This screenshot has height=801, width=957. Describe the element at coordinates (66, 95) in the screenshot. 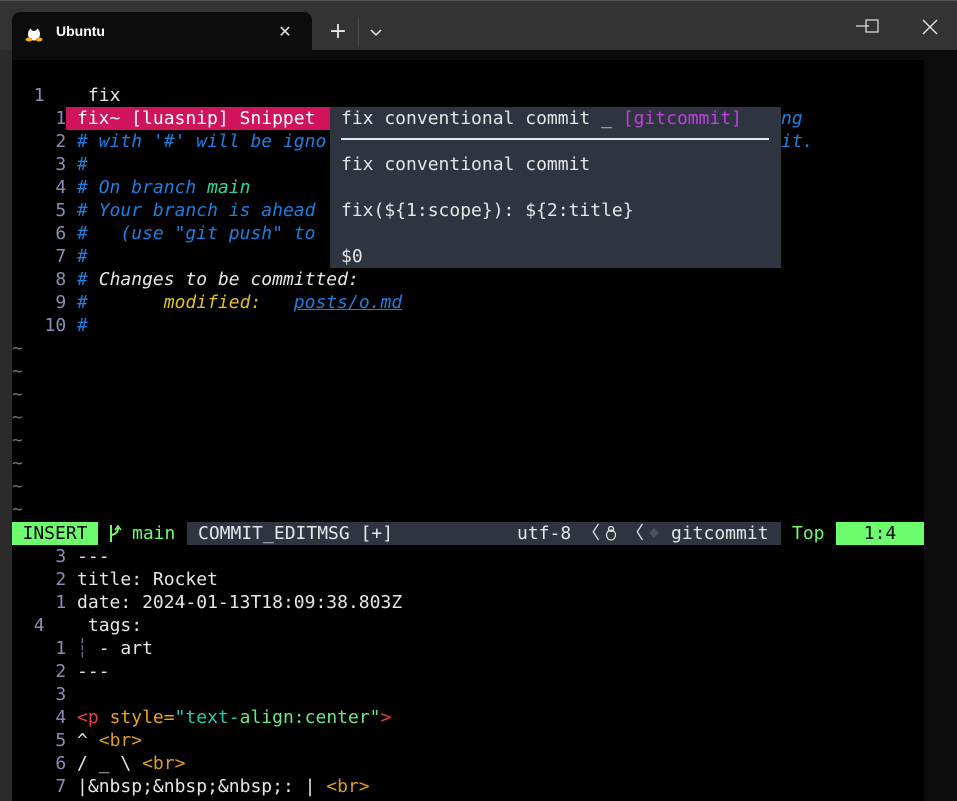

I see `editor-line-current: 1 fix` at that location.